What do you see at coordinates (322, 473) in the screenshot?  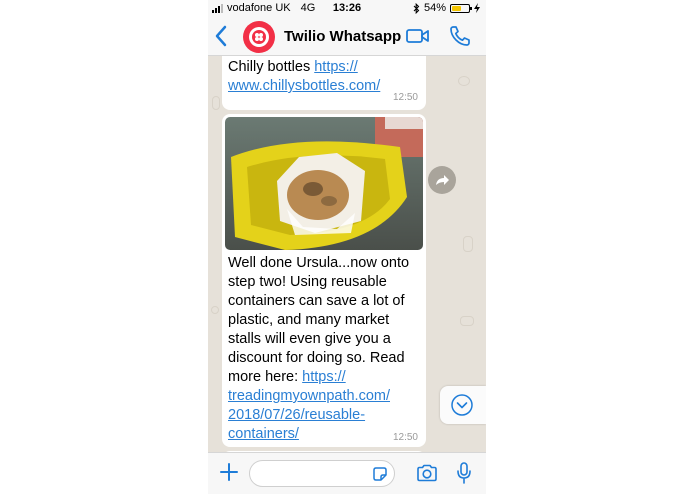 I see `message-input` at bounding box center [322, 473].